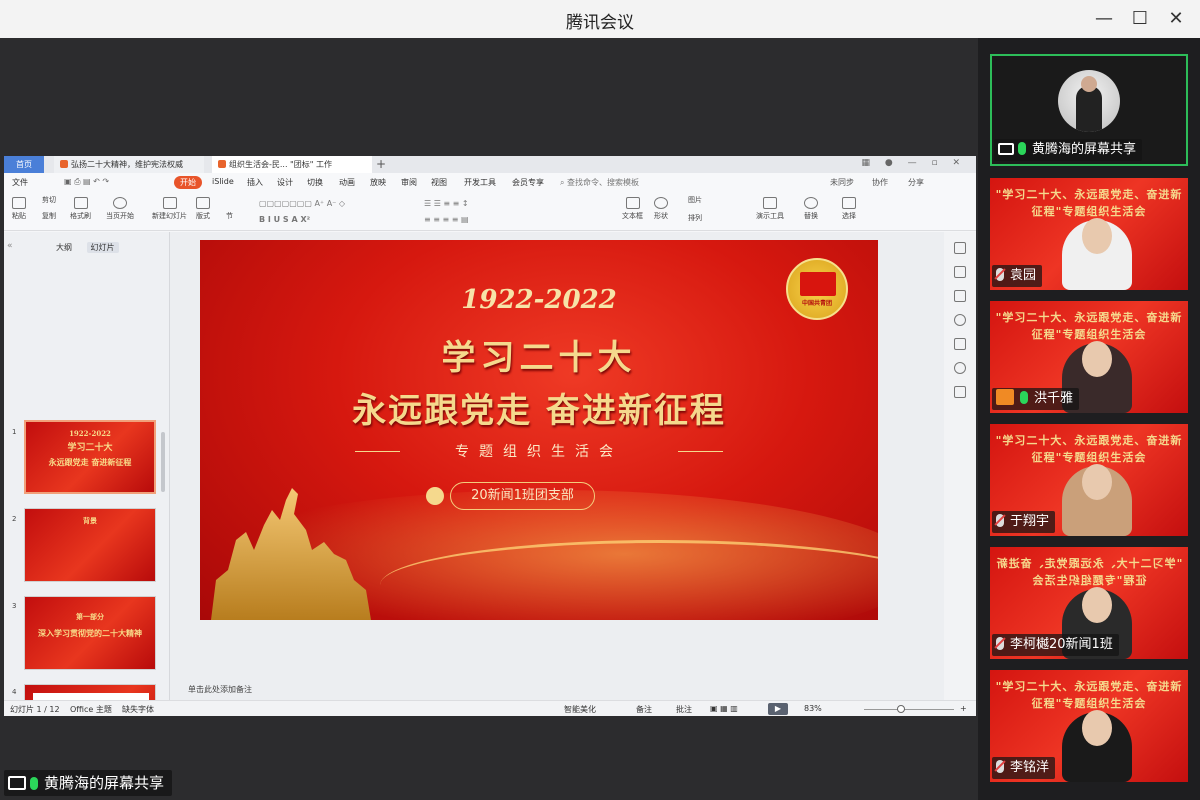 The width and height of the screenshot is (1200, 800). What do you see at coordinates (960, 248) in the screenshot?
I see `sidebar-toggle-icon` at bounding box center [960, 248].